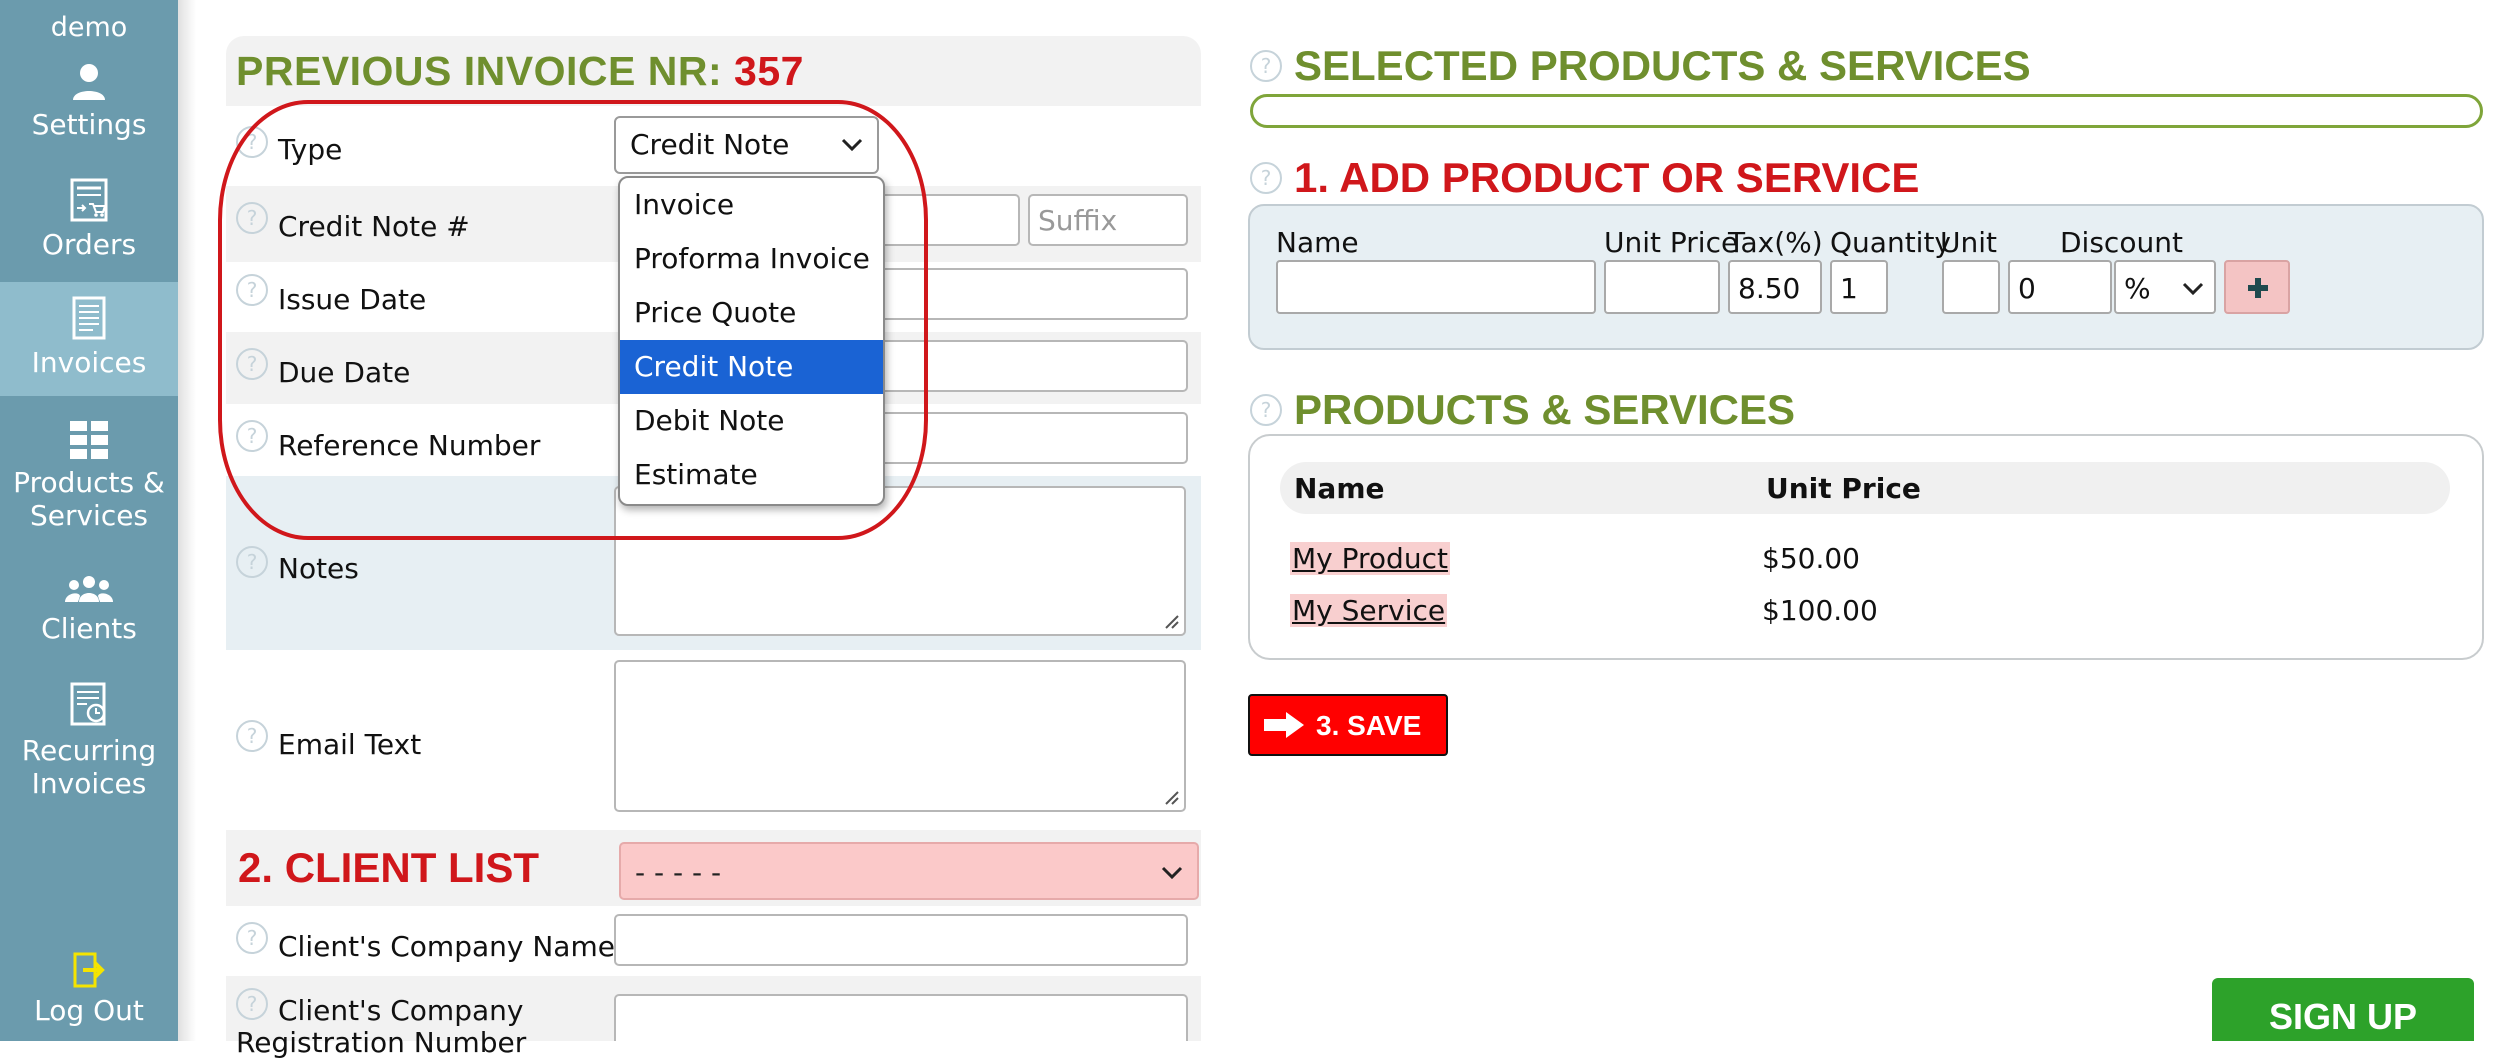 This screenshot has width=2516, height=1059. Describe the element at coordinates (2165, 287) in the screenshot. I see `discount-type-select: %` at that location.